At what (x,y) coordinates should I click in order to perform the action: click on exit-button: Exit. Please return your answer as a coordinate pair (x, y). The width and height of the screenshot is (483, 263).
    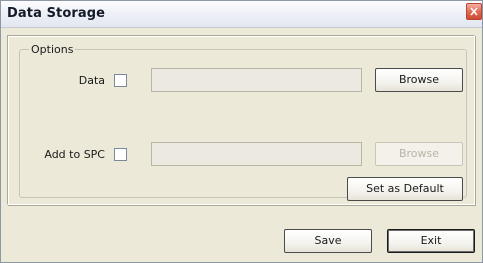
    Looking at the image, I should click on (431, 241).